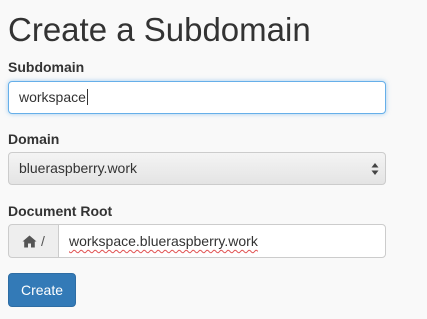 The width and height of the screenshot is (427, 319). I want to click on create-button: Create, so click(42, 290).